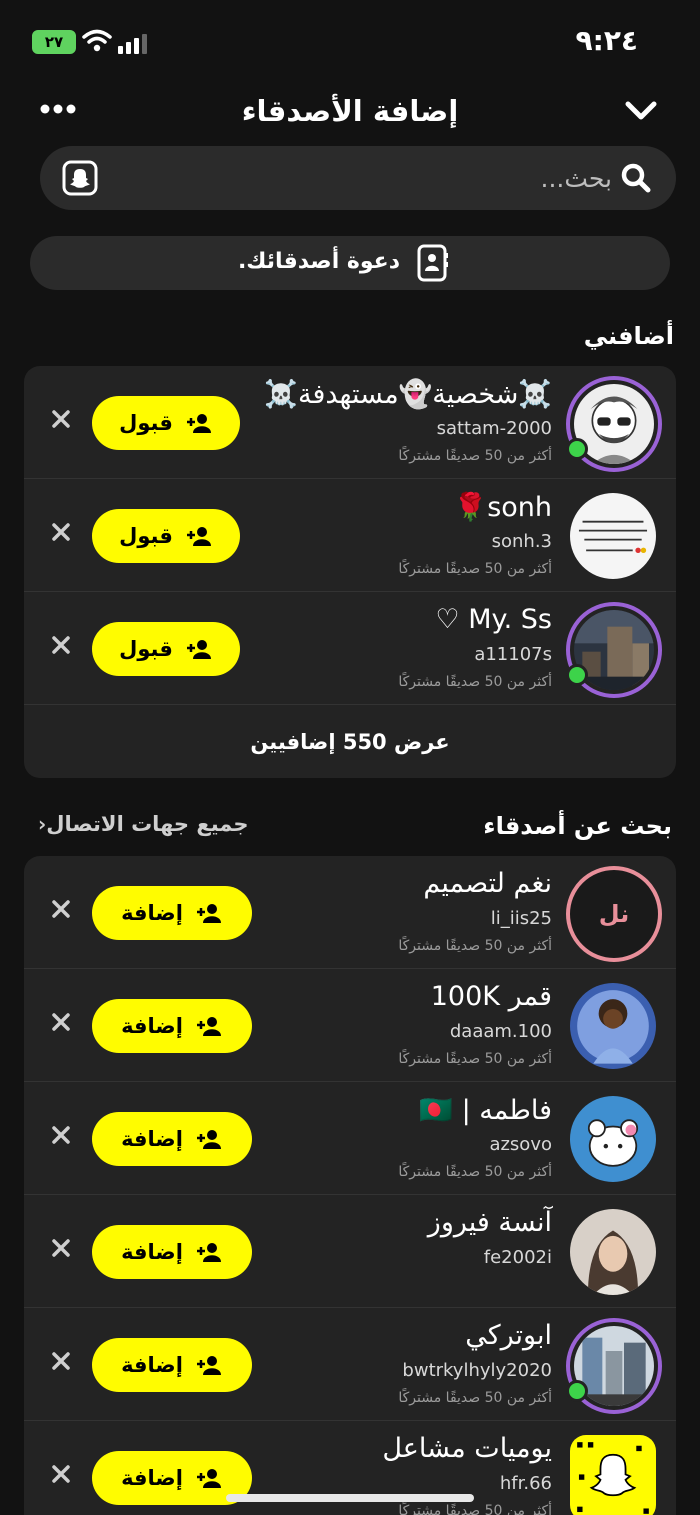 The height and width of the screenshot is (1515, 700). I want to click on page-title: إضافة الأصدقاء, so click(350, 111).